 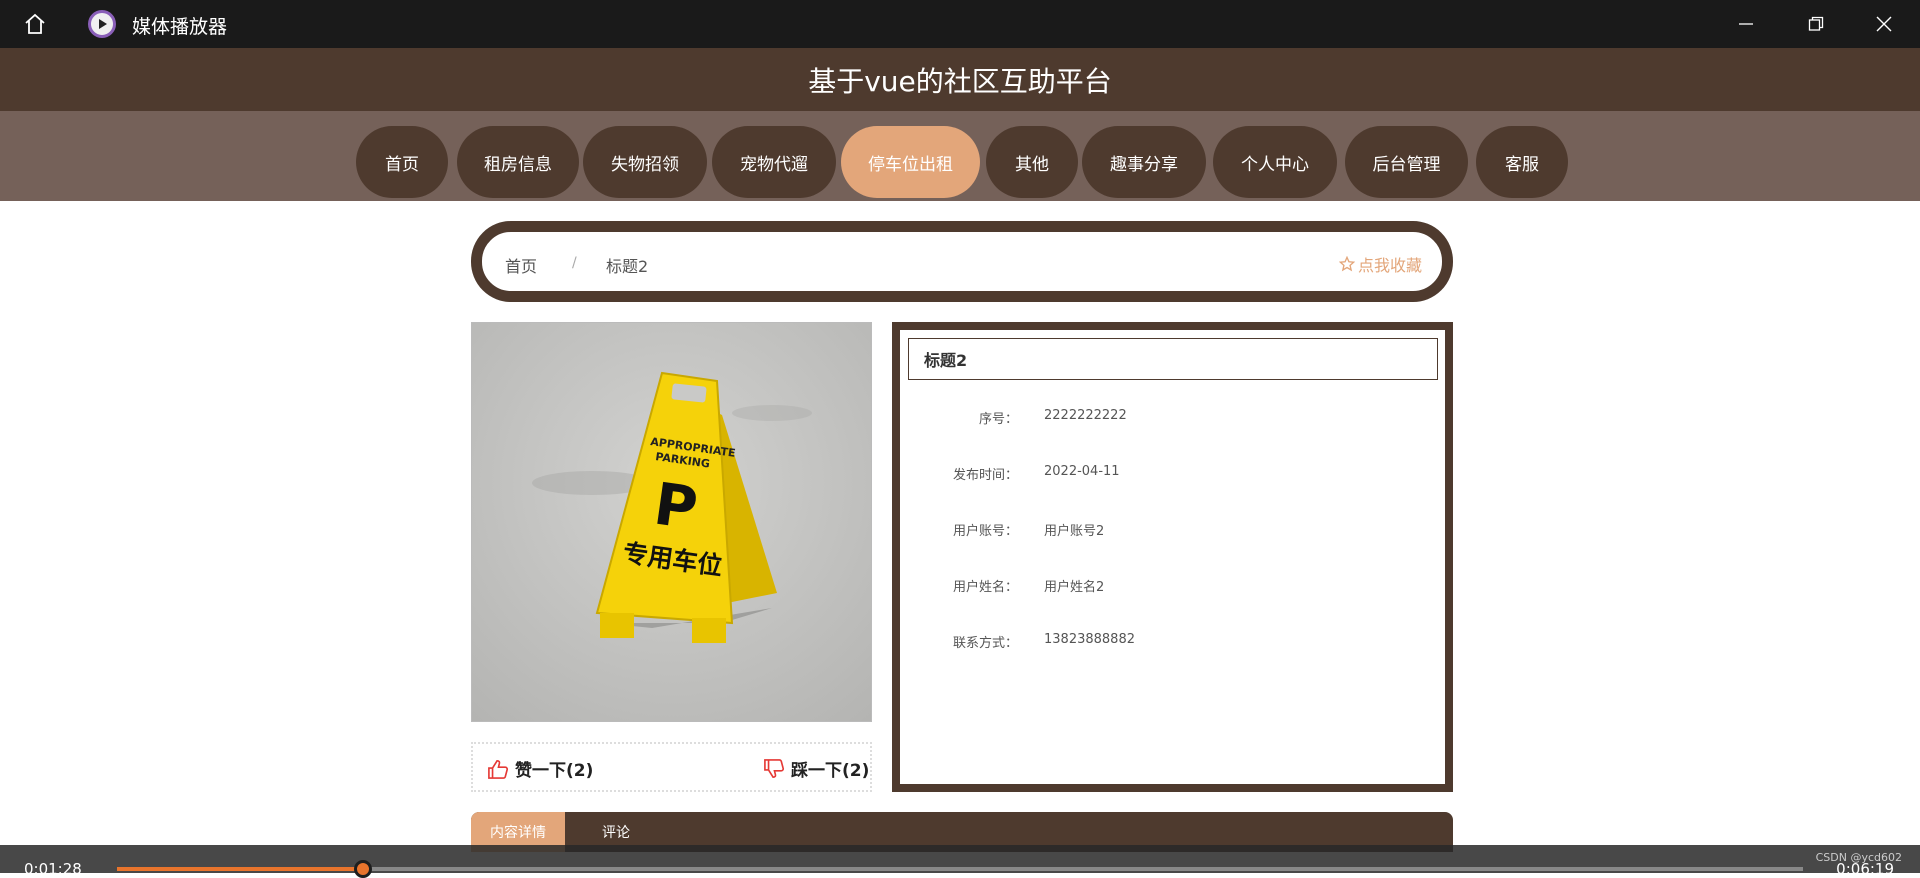 I want to click on player-titlebar: 媒体播放器, so click(x=960, y=24).